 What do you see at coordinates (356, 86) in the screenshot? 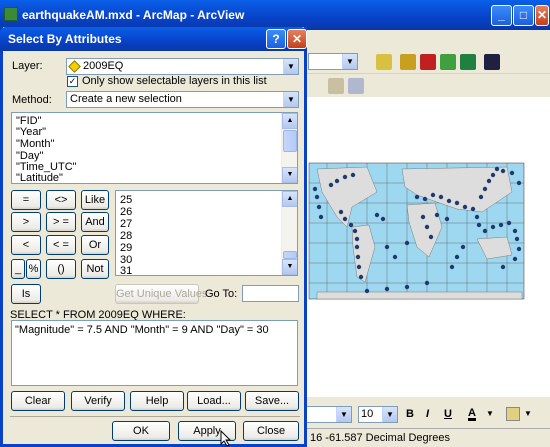
I see `hyperlink-icon` at bounding box center [356, 86].